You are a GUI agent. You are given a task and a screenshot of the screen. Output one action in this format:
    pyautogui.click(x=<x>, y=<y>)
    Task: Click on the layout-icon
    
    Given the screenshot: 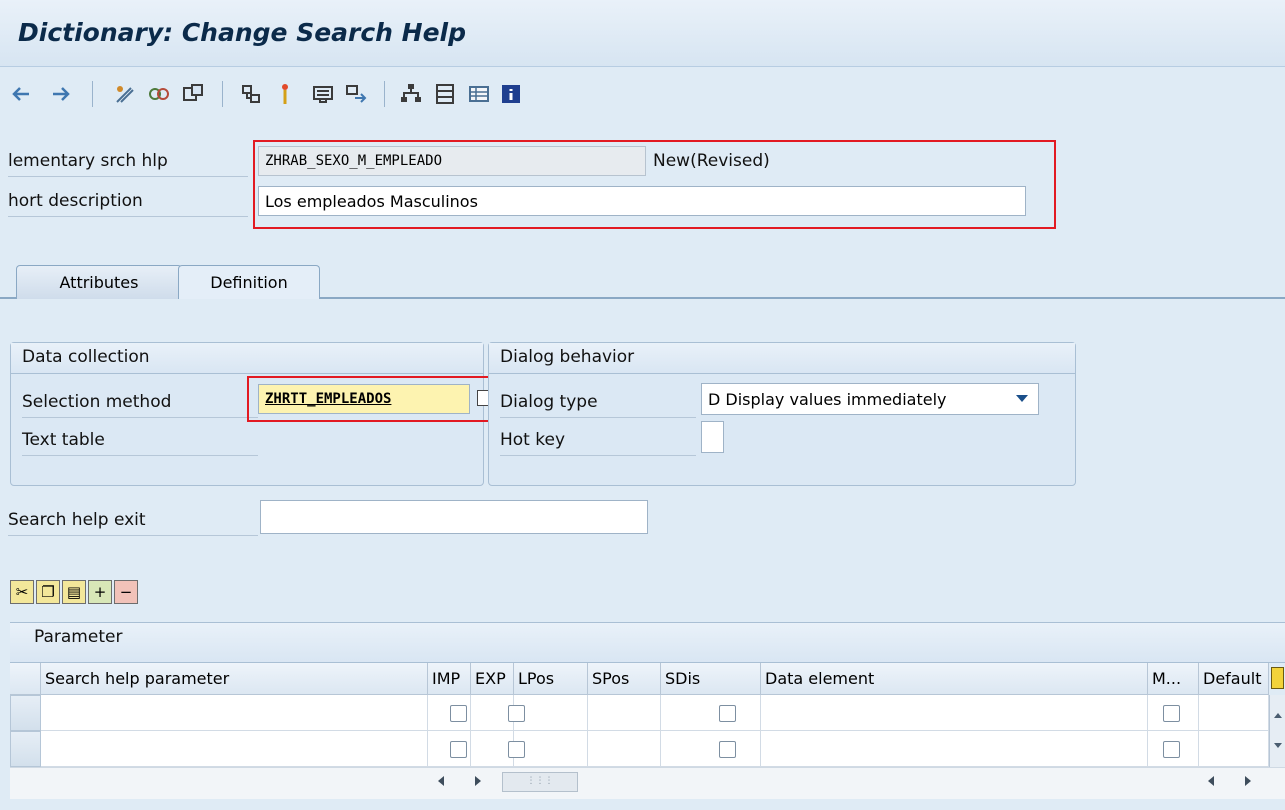 What is the action you would take?
    pyautogui.click(x=445, y=94)
    